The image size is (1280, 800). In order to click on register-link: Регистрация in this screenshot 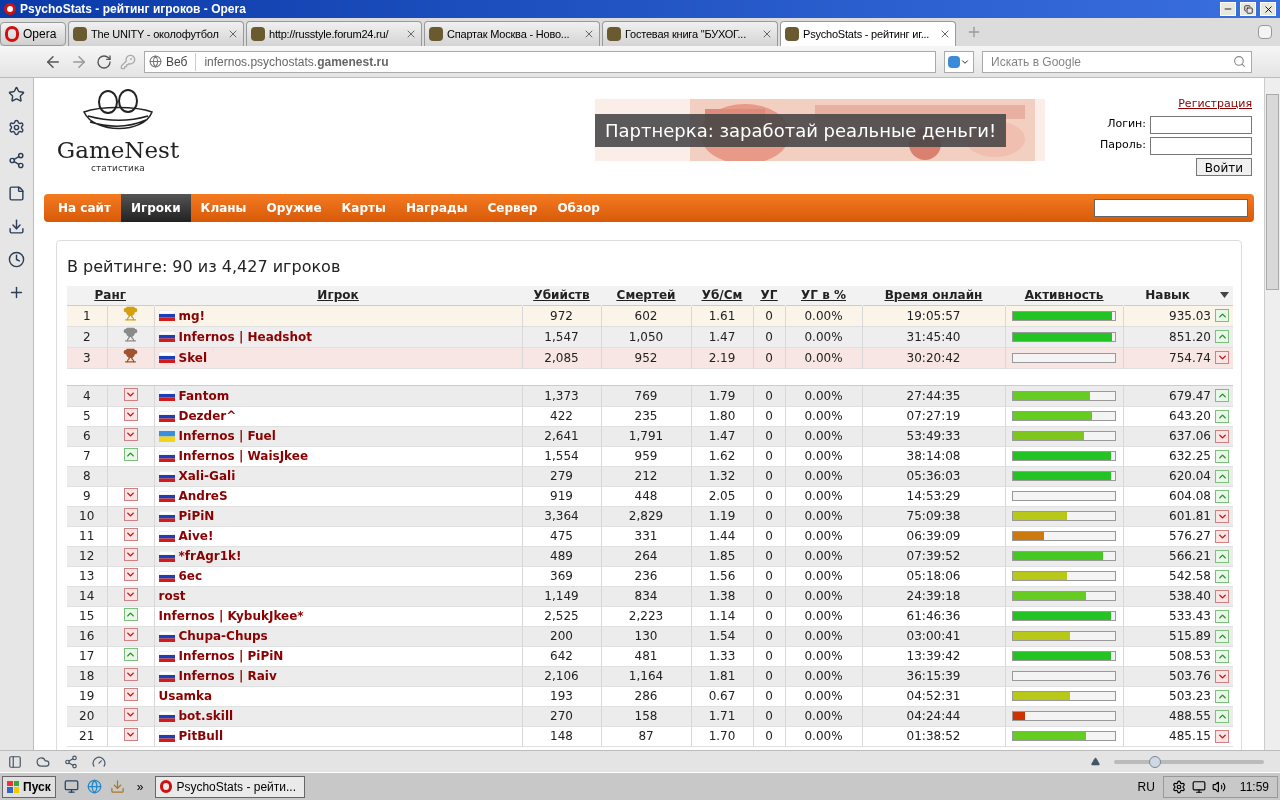, I will do `click(1215, 104)`.